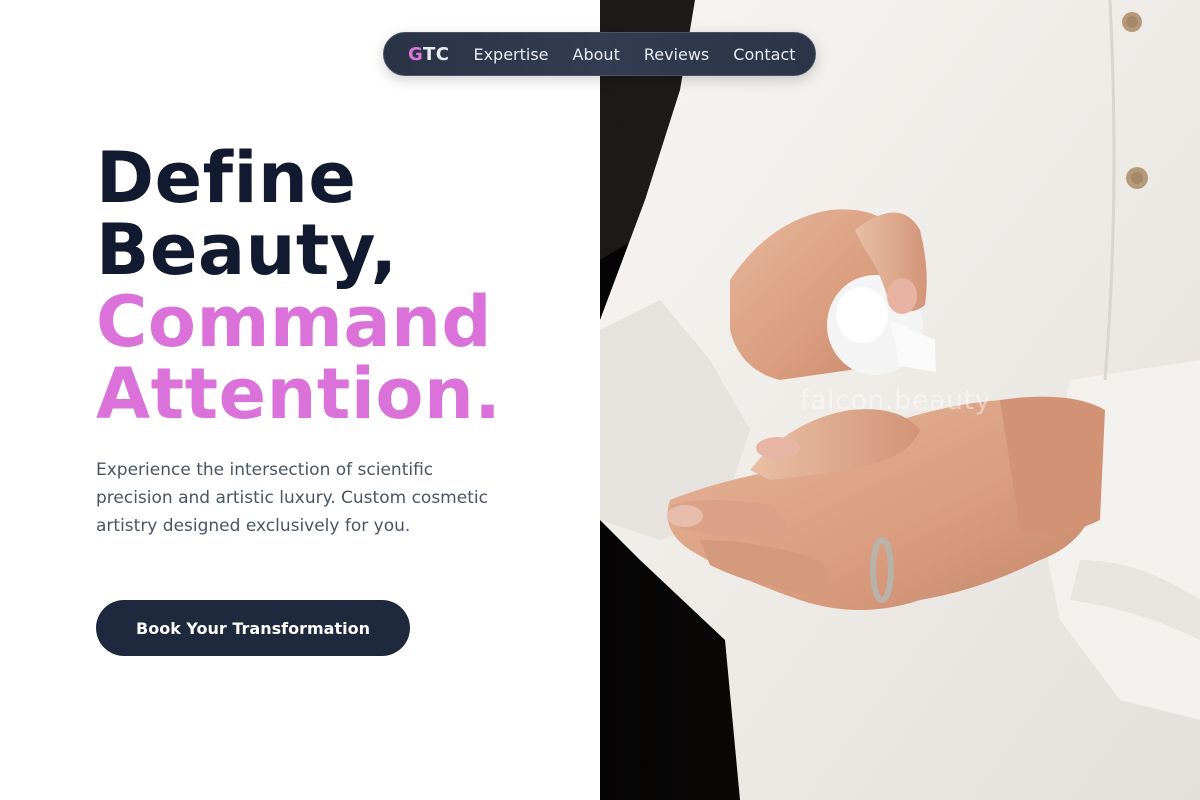  What do you see at coordinates (596, 54) in the screenshot?
I see `nav-link-about: About` at bounding box center [596, 54].